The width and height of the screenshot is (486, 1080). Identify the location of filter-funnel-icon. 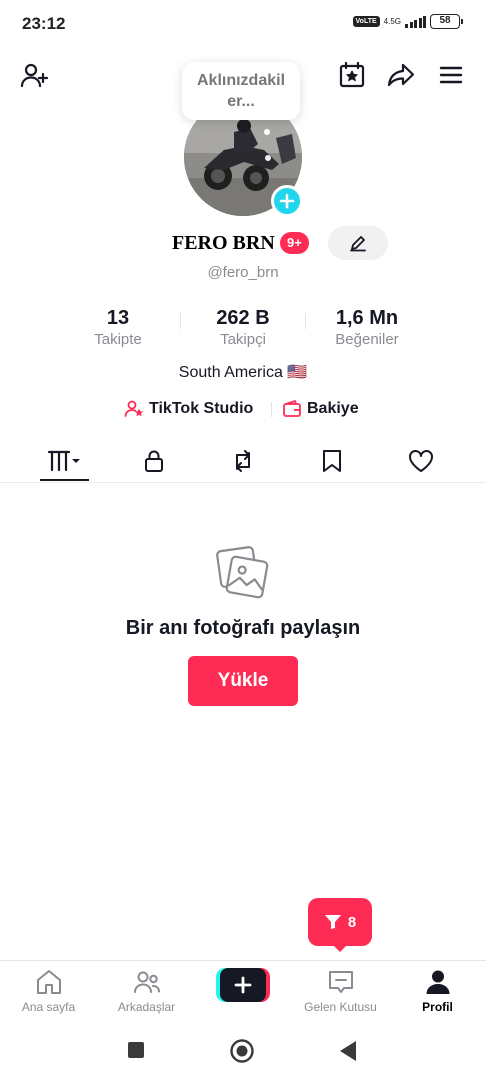
(332, 922).